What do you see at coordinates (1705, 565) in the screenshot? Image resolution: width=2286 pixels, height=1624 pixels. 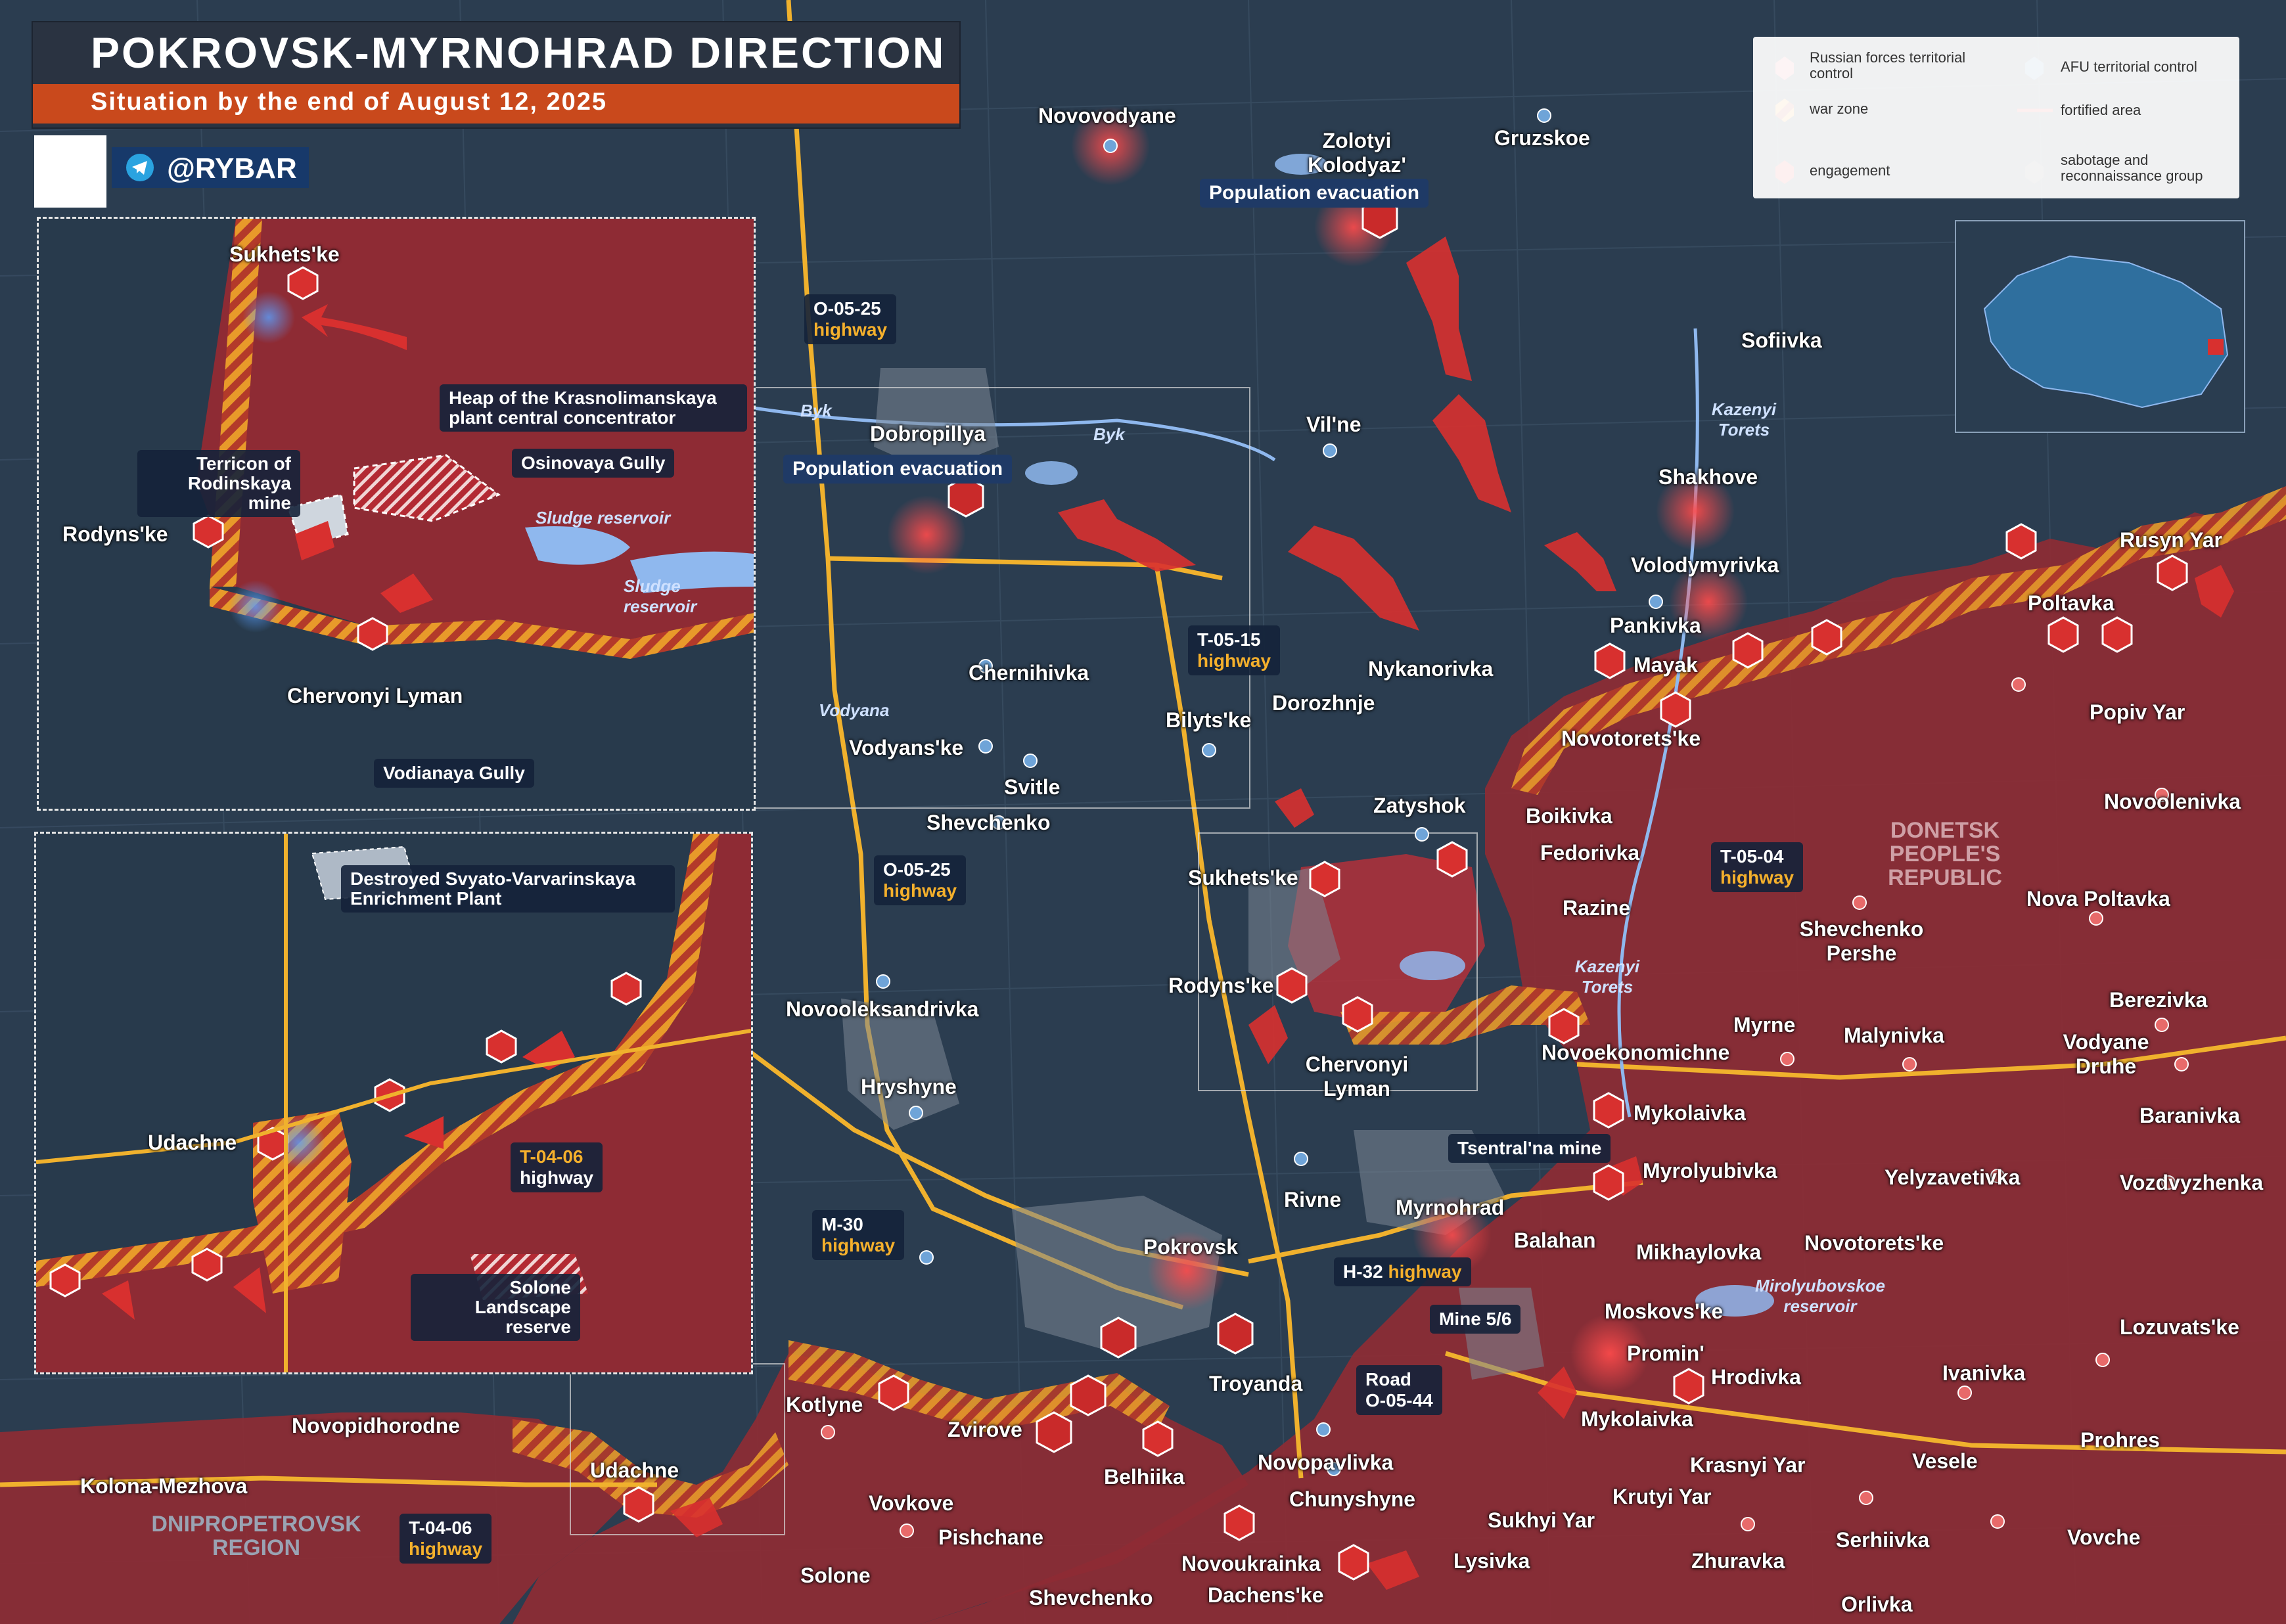 I see `place-volodymyrivka: Volodymyrivka` at bounding box center [1705, 565].